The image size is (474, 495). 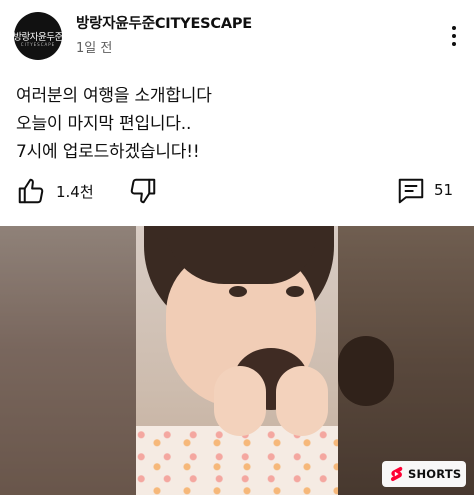 I want to click on shorts-icon, so click(x=396, y=474).